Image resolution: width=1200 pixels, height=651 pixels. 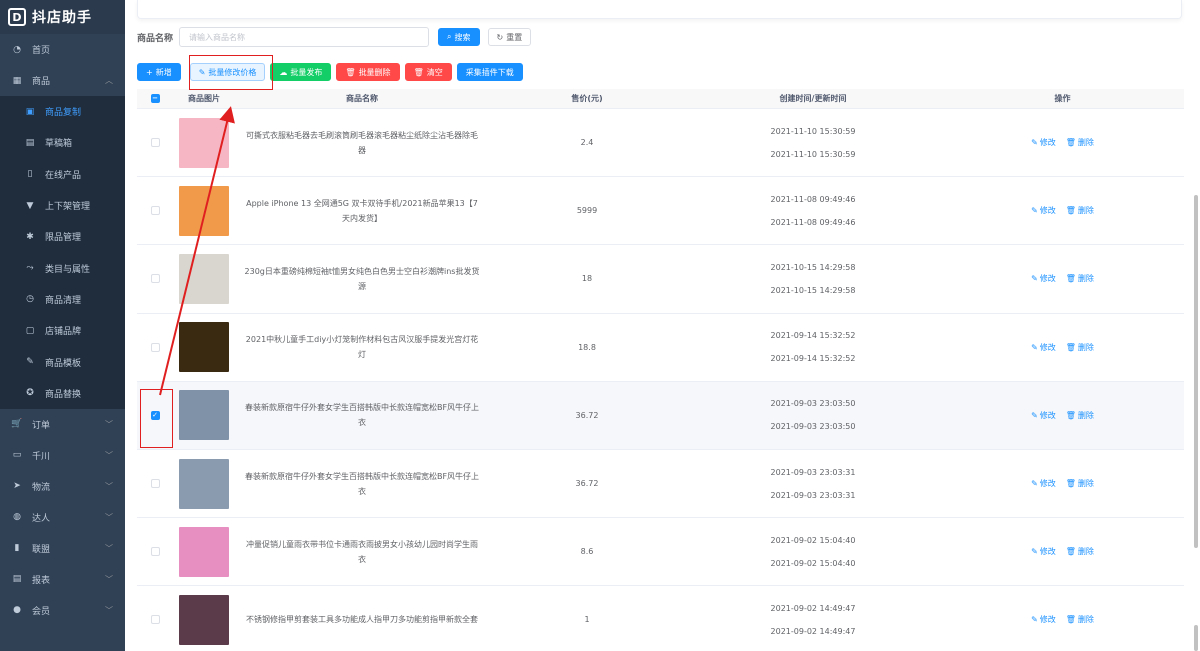 What do you see at coordinates (428, 72) in the screenshot?
I see `clear-button: 🗑 清空` at bounding box center [428, 72].